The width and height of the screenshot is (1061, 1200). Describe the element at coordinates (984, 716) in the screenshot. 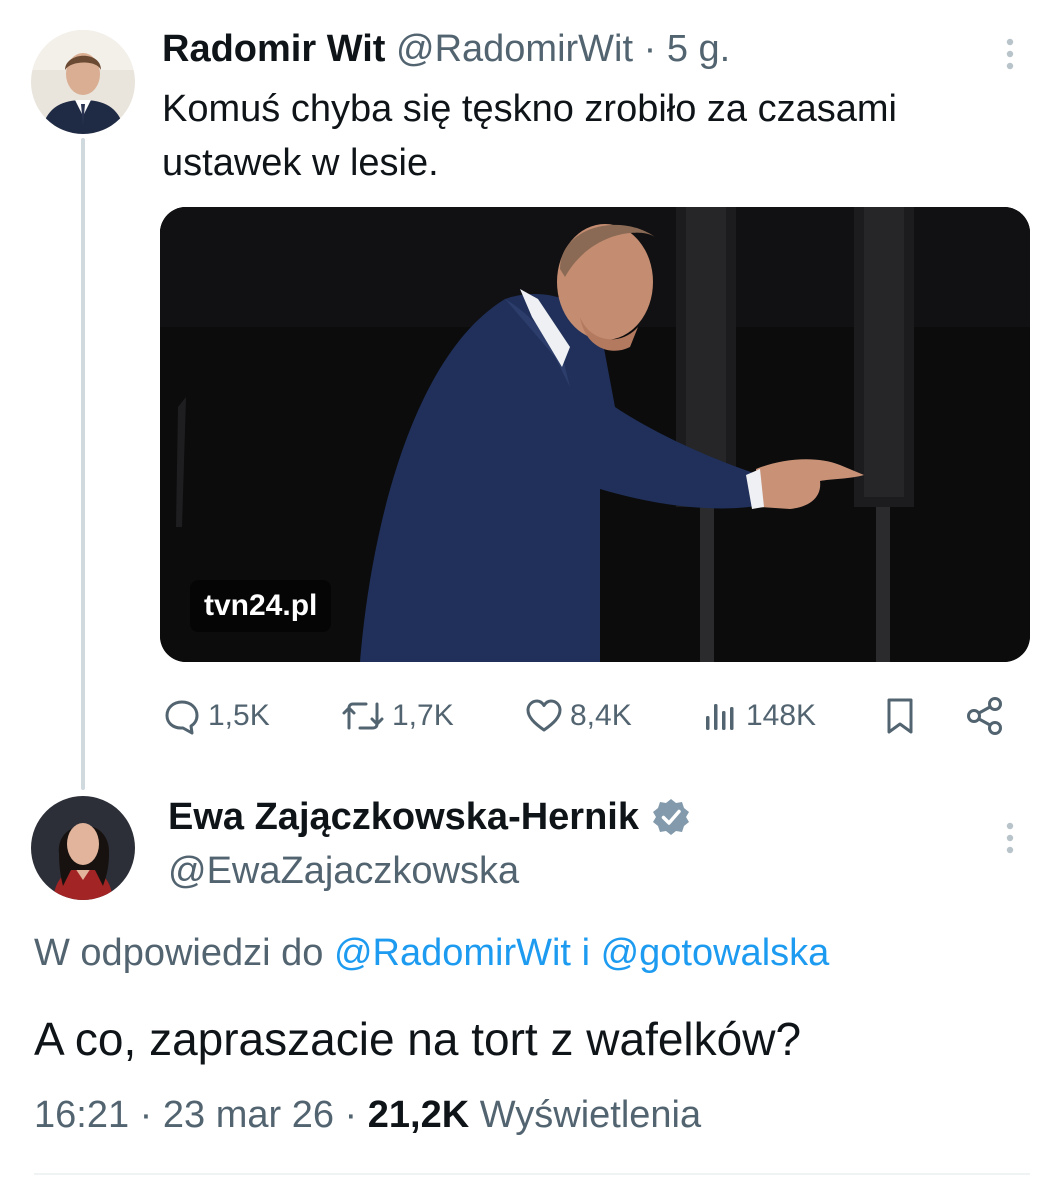

I see `share-icon` at that location.